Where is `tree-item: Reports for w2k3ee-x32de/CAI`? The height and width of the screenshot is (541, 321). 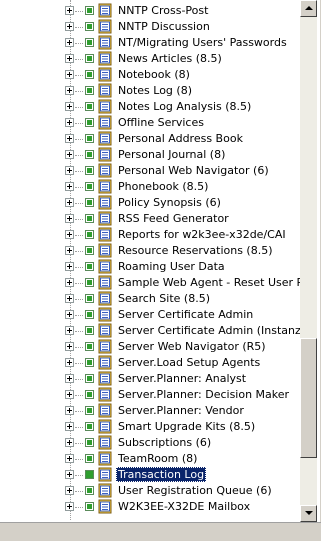 tree-item: Reports for w2k3ee-x32de/CAI is located at coordinates (150, 235).